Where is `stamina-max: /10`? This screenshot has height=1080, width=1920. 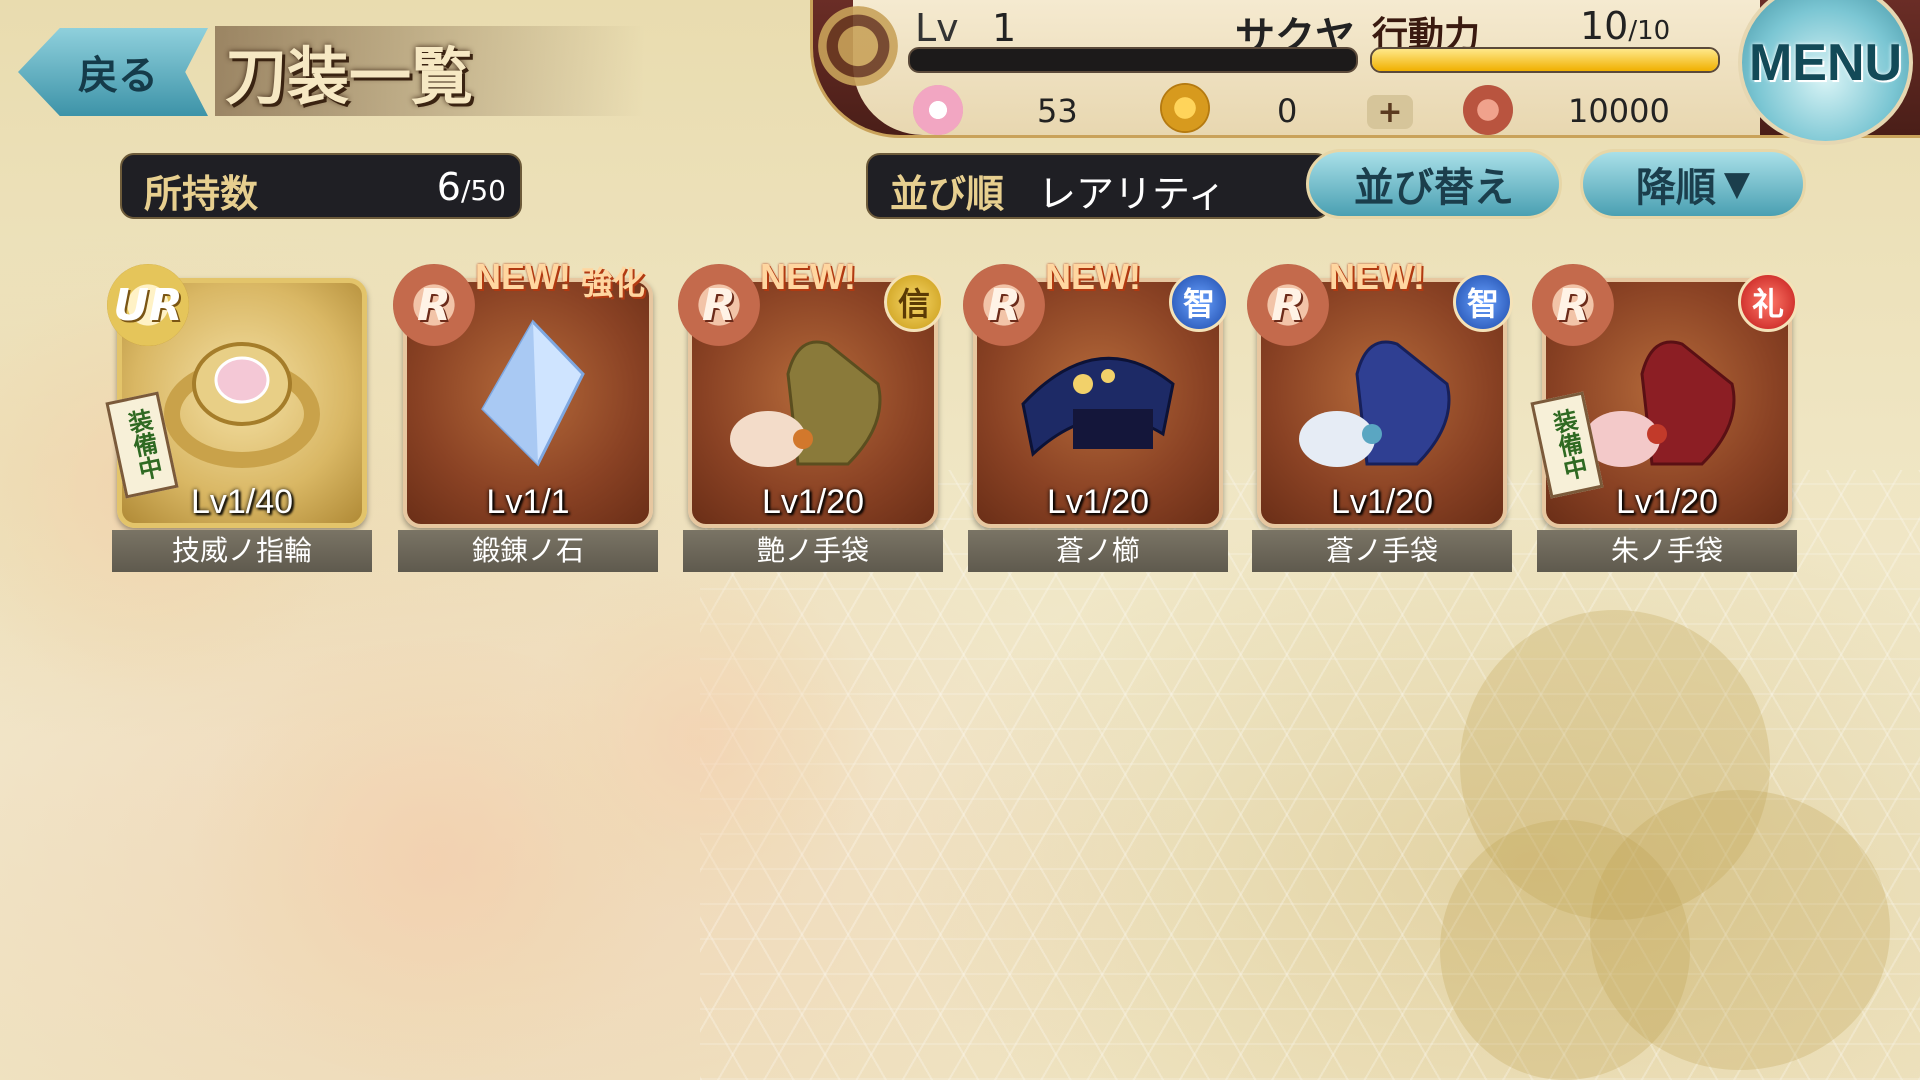 stamina-max: /10 is located at coordinates (1649, 31).